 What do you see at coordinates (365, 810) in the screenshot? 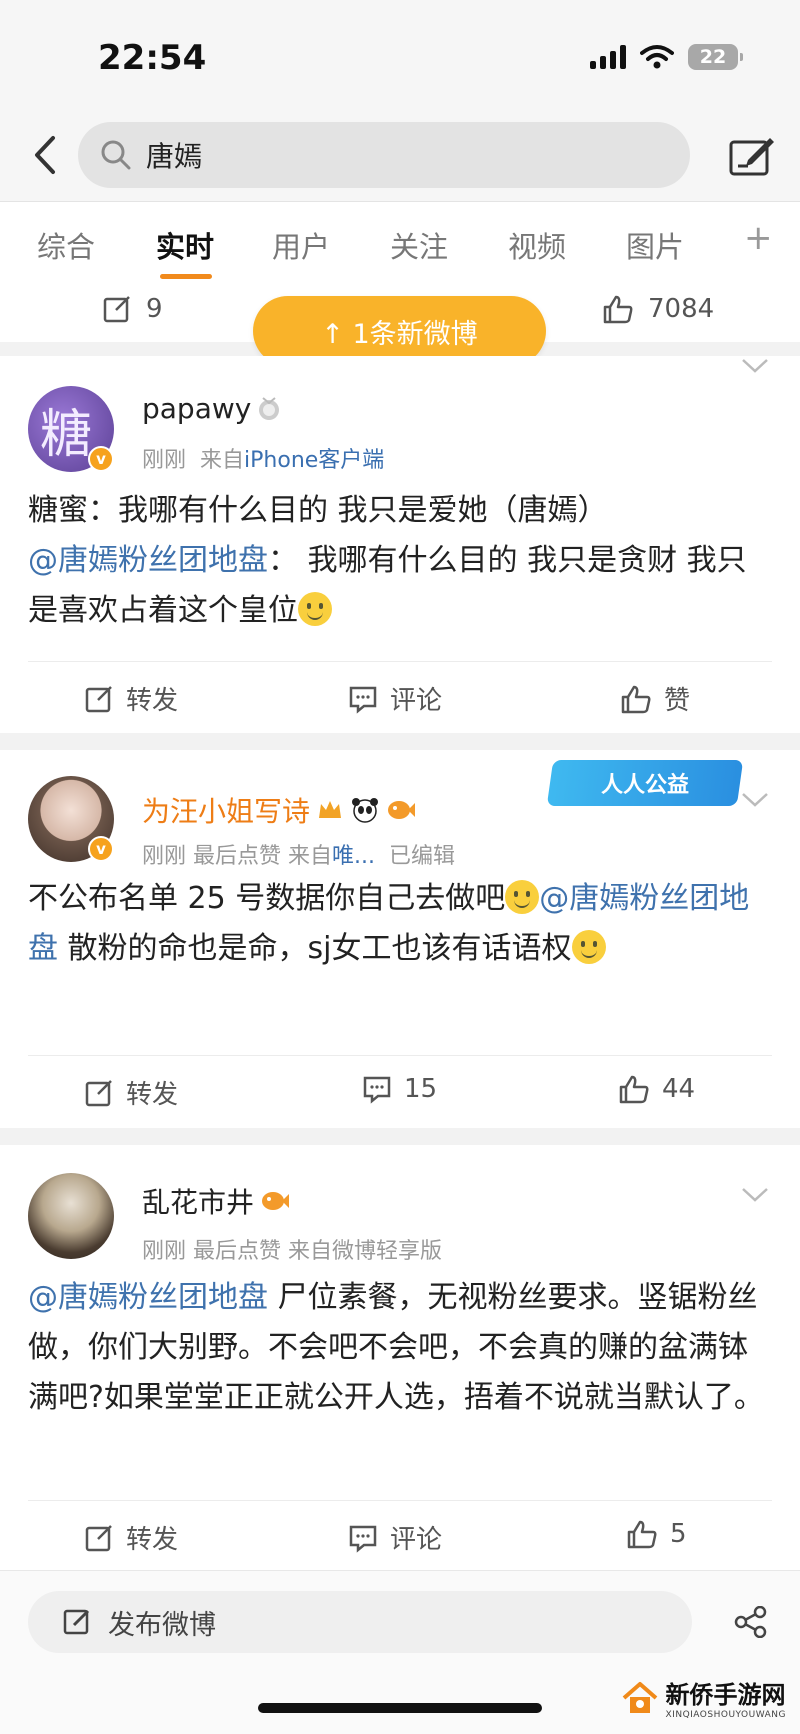
I see `panda-icon` at bounding box center [365, 810].